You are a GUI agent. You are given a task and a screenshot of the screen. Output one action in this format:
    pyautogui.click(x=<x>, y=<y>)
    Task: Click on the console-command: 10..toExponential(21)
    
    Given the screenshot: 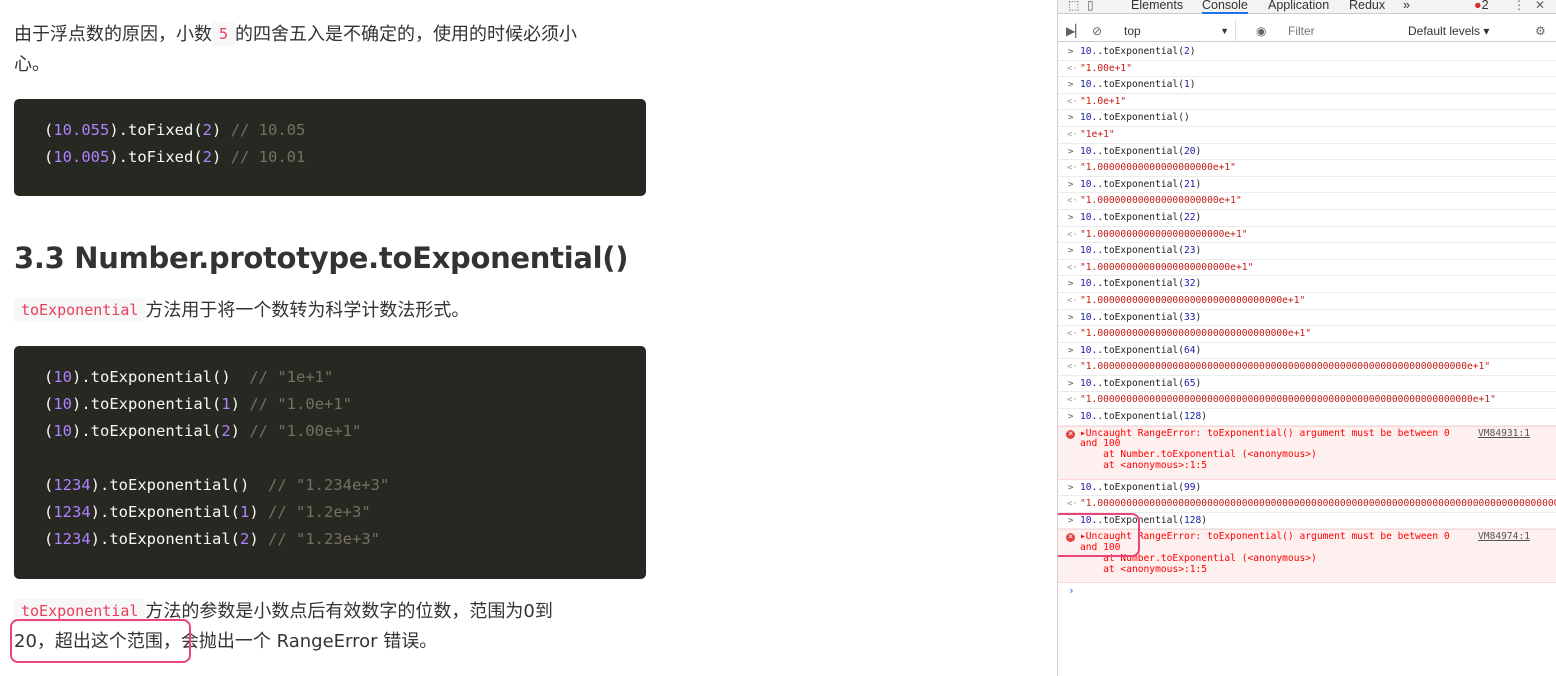 What is the action you would take?
    pyautogui.click(x=1140, y=184)
    